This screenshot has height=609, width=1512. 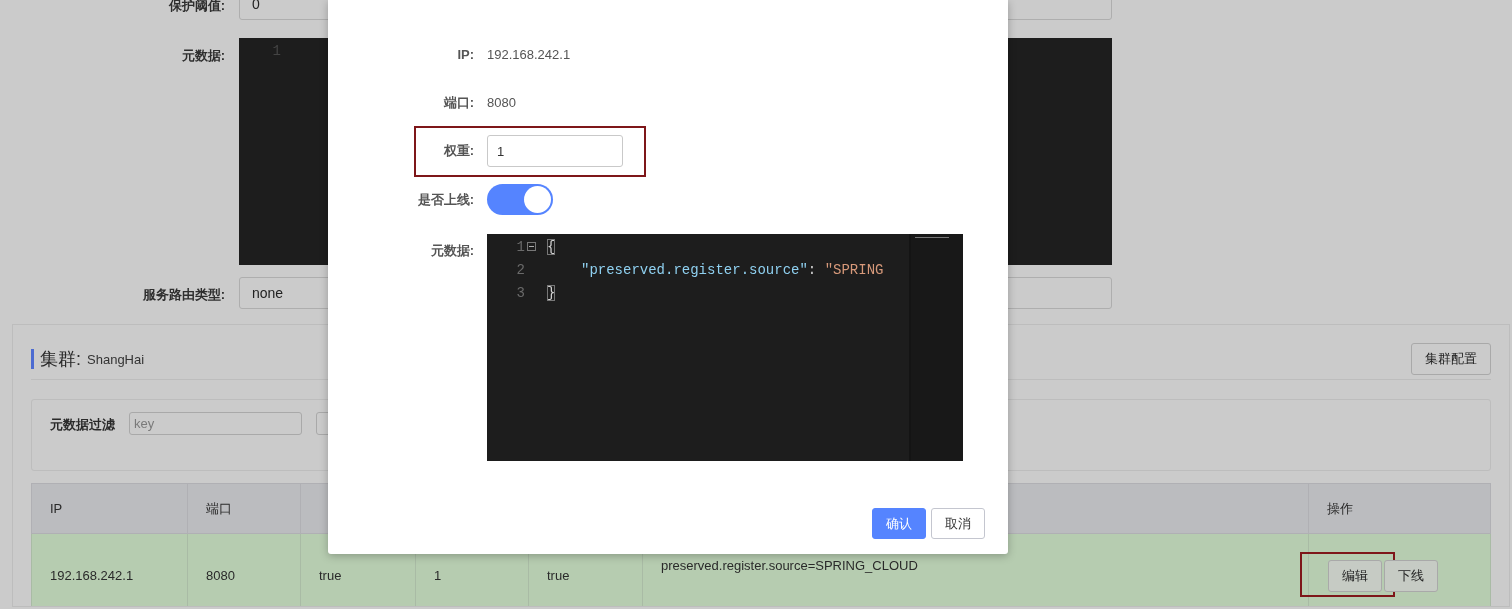 What do you see at coordinates (1355, 575) in the screenshot?
I see `action-button: 编辑` at bounding box center [1355, 575].